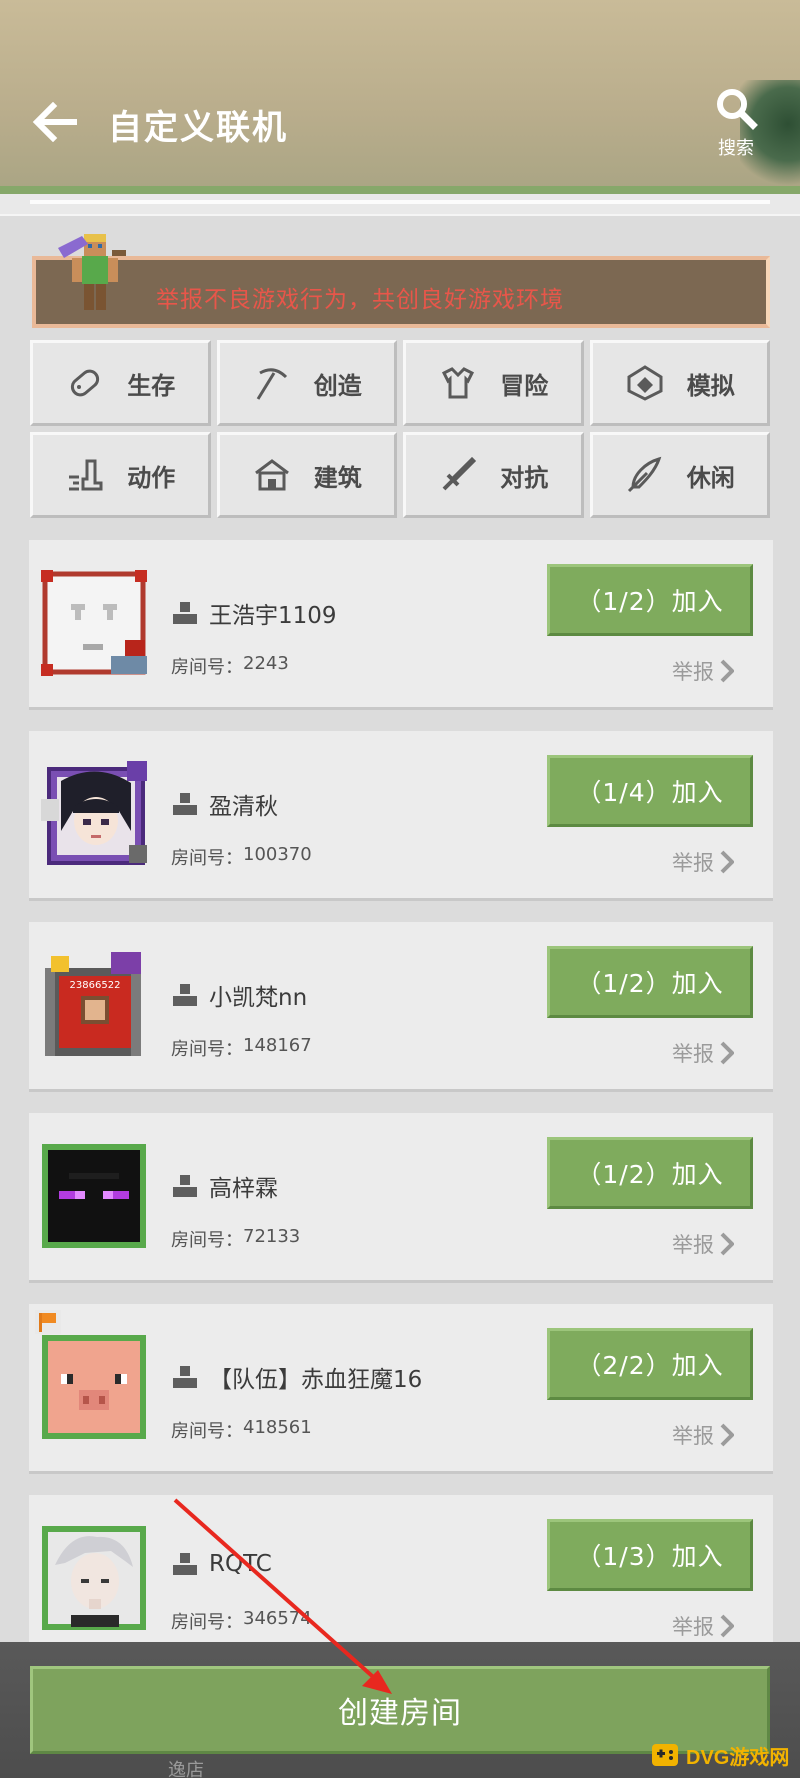 The image size is (800, 1778). Describe the element at coordinates (272, 383) in the screenshot. I see `pickaxe-icon` at that location.